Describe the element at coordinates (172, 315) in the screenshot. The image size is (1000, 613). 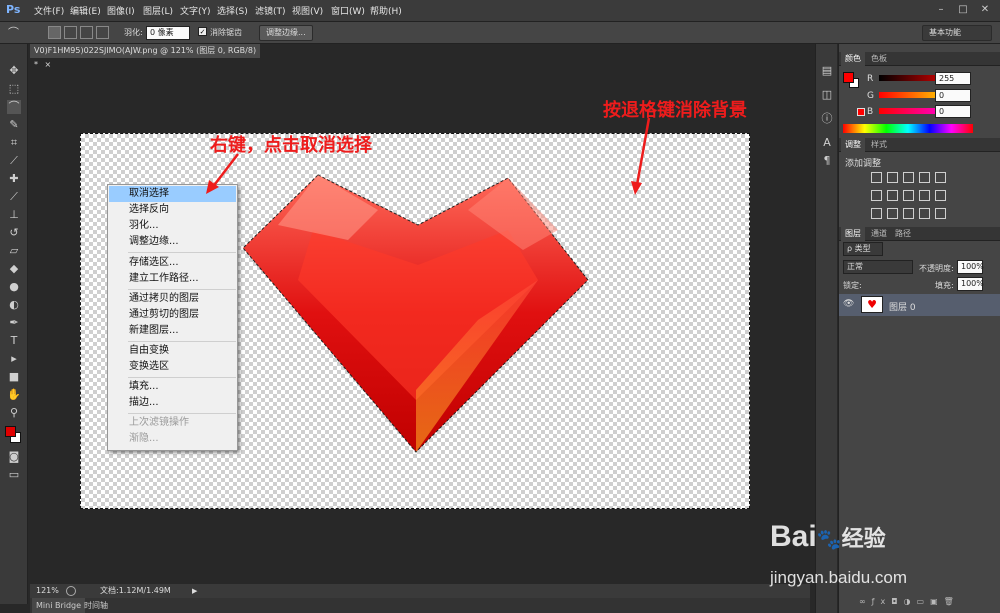
I see `menu-item-layer-via-cut: 通过剪切的图层` at that location.